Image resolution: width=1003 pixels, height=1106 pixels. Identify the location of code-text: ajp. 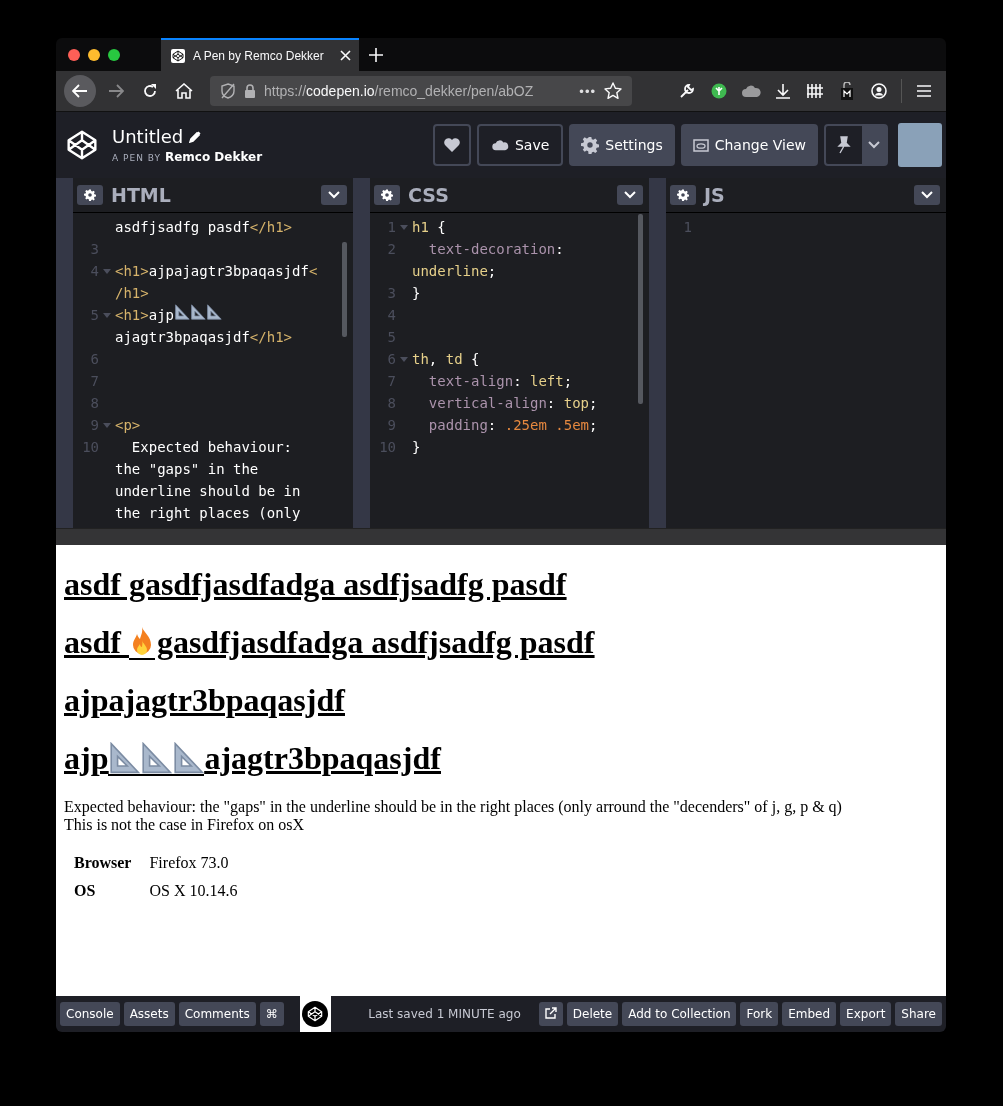
(161, 315).